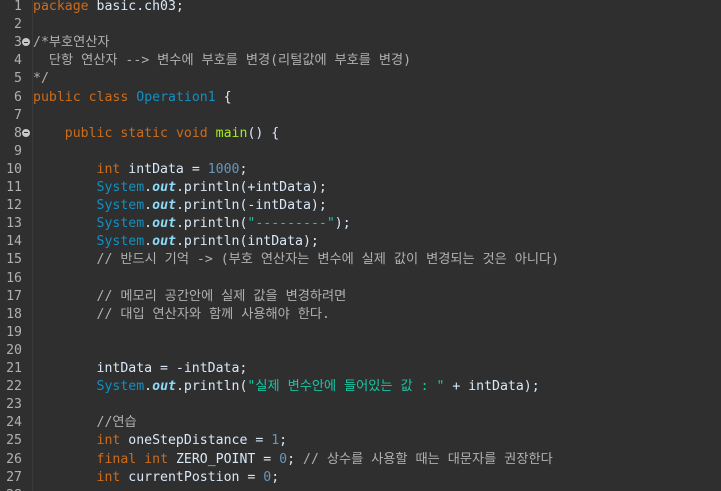 The height and width of the screenshot is (491, 721). What do you see at coordinates (18, 115) in the screenshot?
I see `line-number: 7` at bounding box center [18, 115].